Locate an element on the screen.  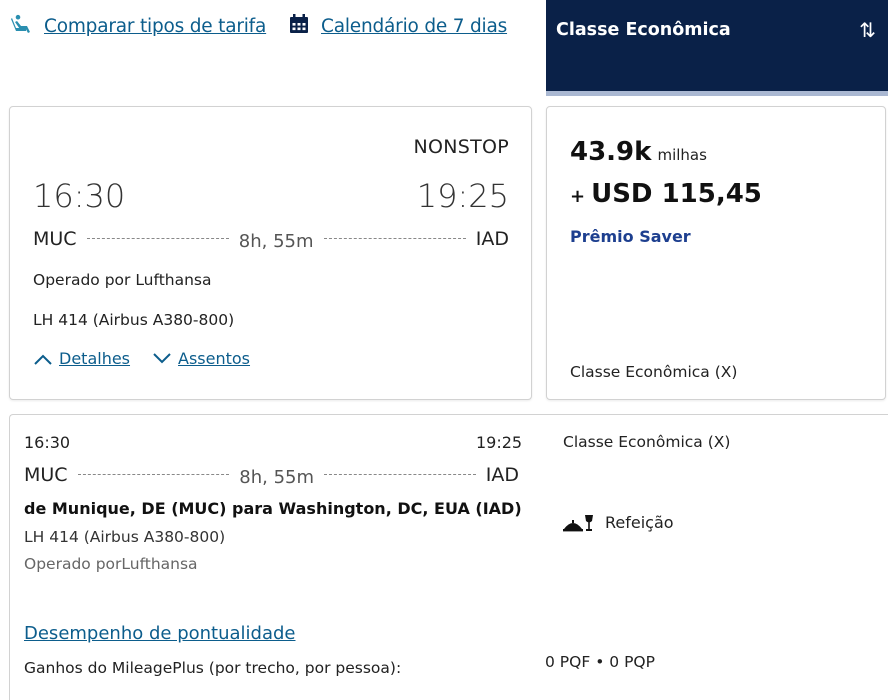
details-duration: 8h, 55m is located at coordinates (277, 477).